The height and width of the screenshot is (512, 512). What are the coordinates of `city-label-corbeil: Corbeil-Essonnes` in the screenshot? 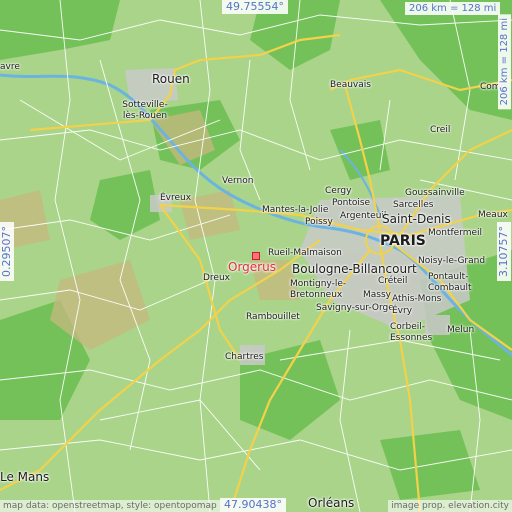 It's located at (411, 332).